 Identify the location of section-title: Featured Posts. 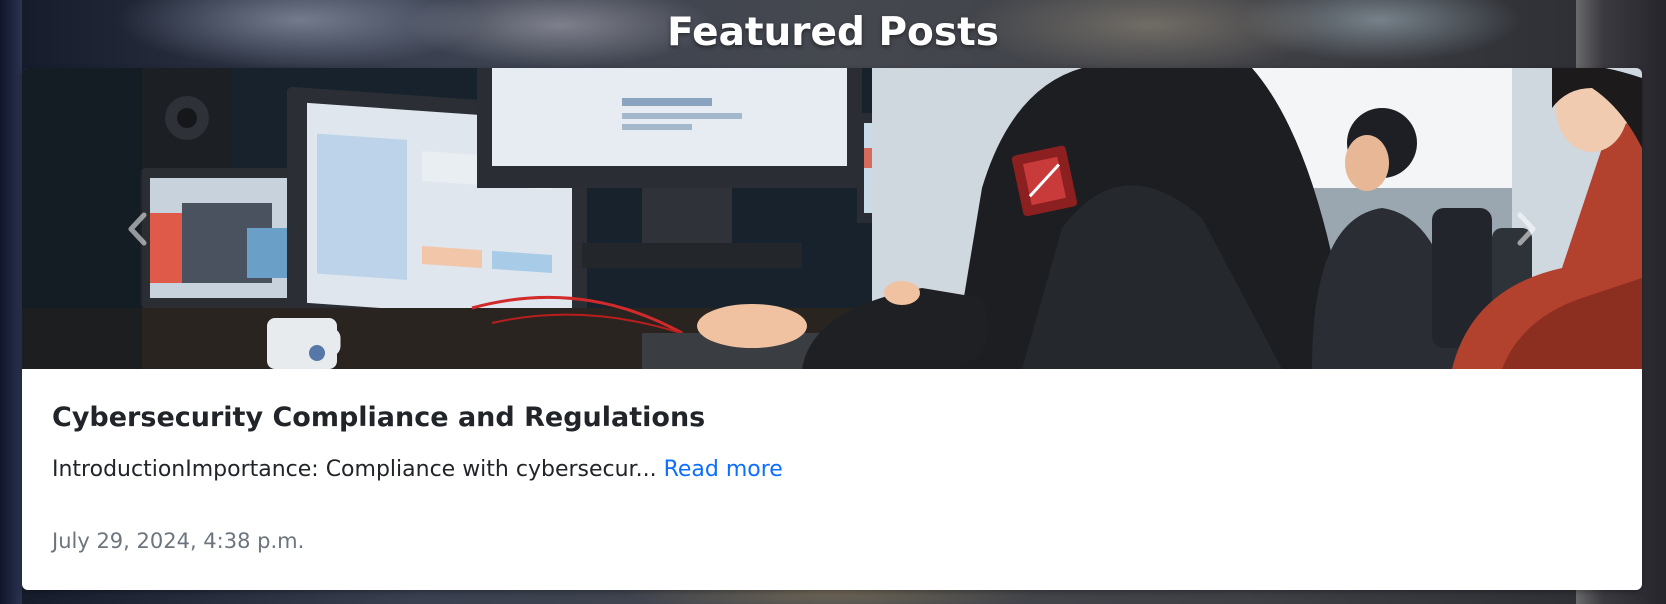
(833, 32).